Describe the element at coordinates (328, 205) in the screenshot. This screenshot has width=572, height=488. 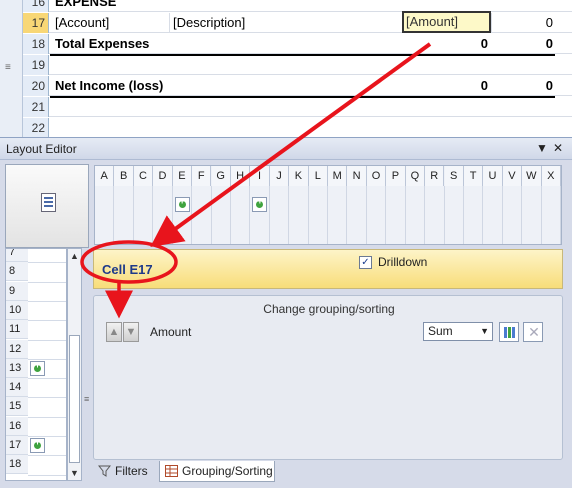
I see `column-strip: ABCDEFGHIJKLMNOPQRSTUVWX` at that location.